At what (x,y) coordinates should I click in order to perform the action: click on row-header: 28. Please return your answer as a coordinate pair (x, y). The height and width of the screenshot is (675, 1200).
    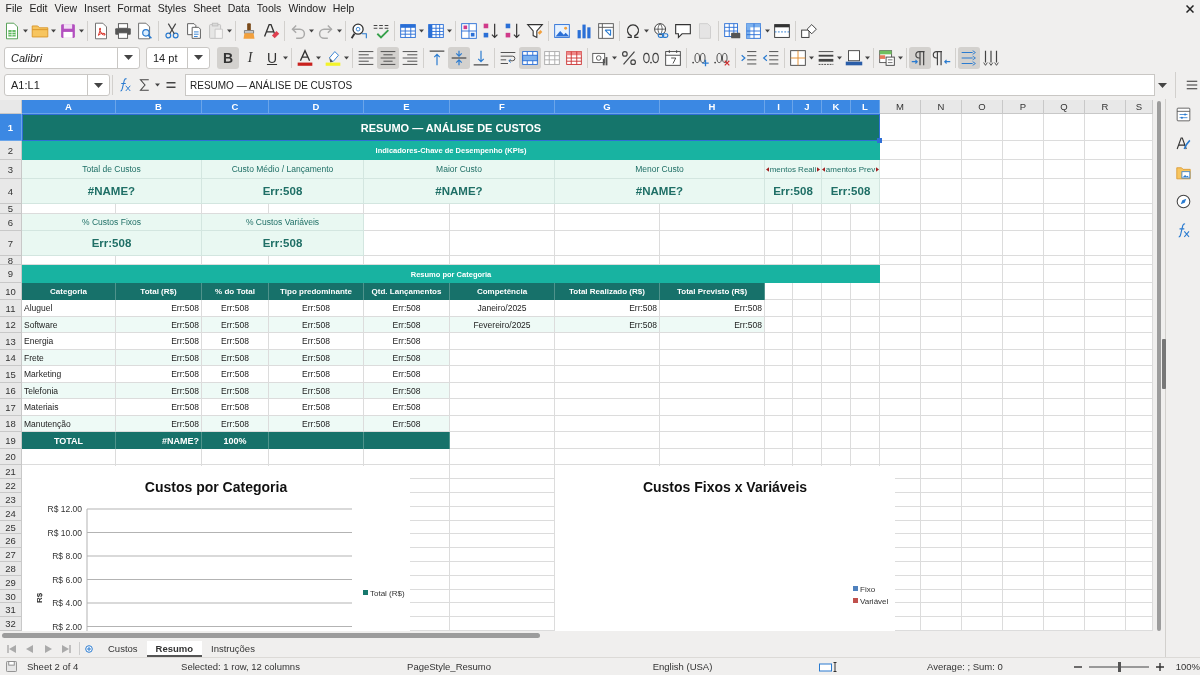
    Looking at the image, I should click on (11, 569).